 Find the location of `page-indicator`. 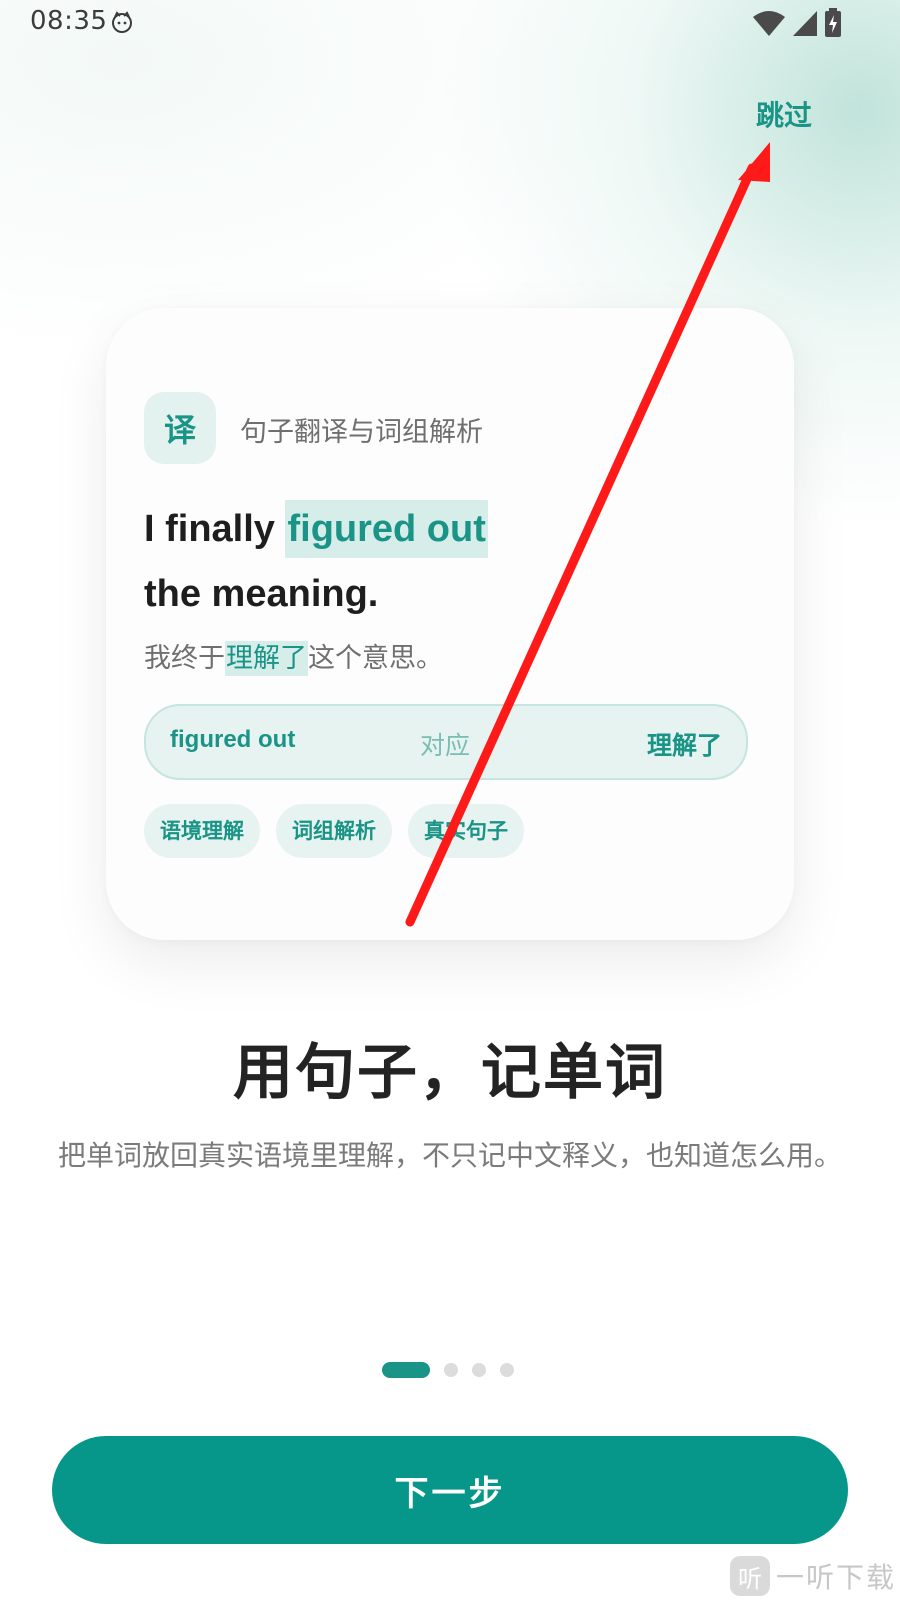

page-indicator is located at coordinates (448, 1370).